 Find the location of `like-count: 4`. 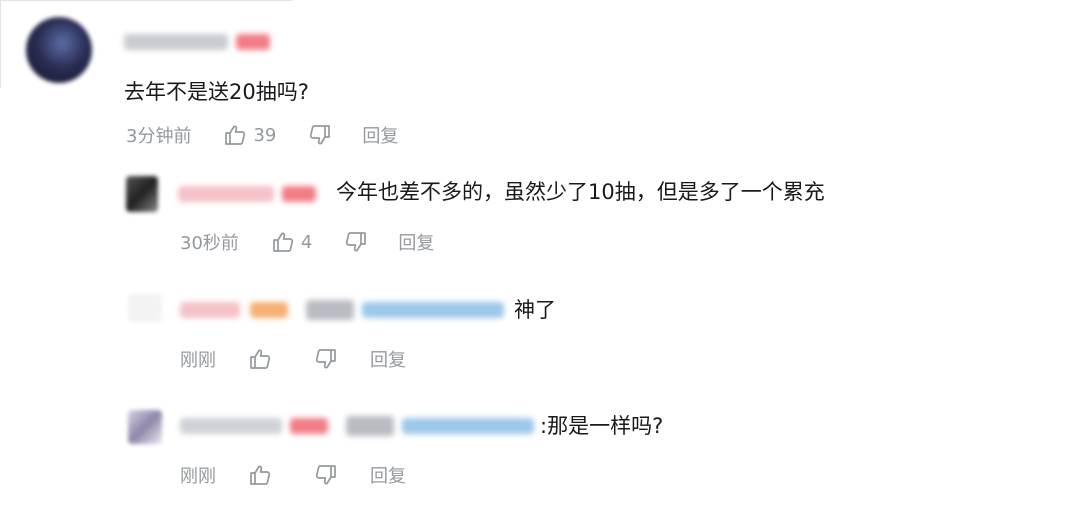

like-count: 4 is located at coordinates (306, 242).